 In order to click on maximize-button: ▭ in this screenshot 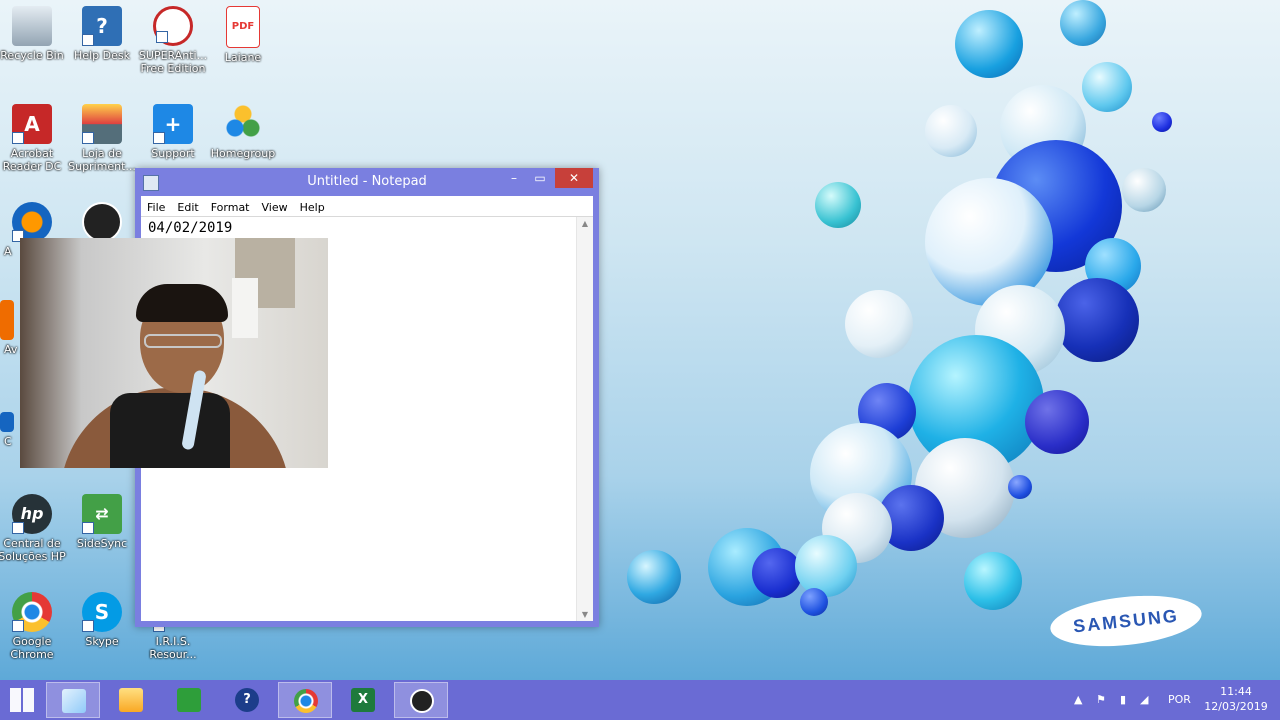, I will do `click(540, 178)`.